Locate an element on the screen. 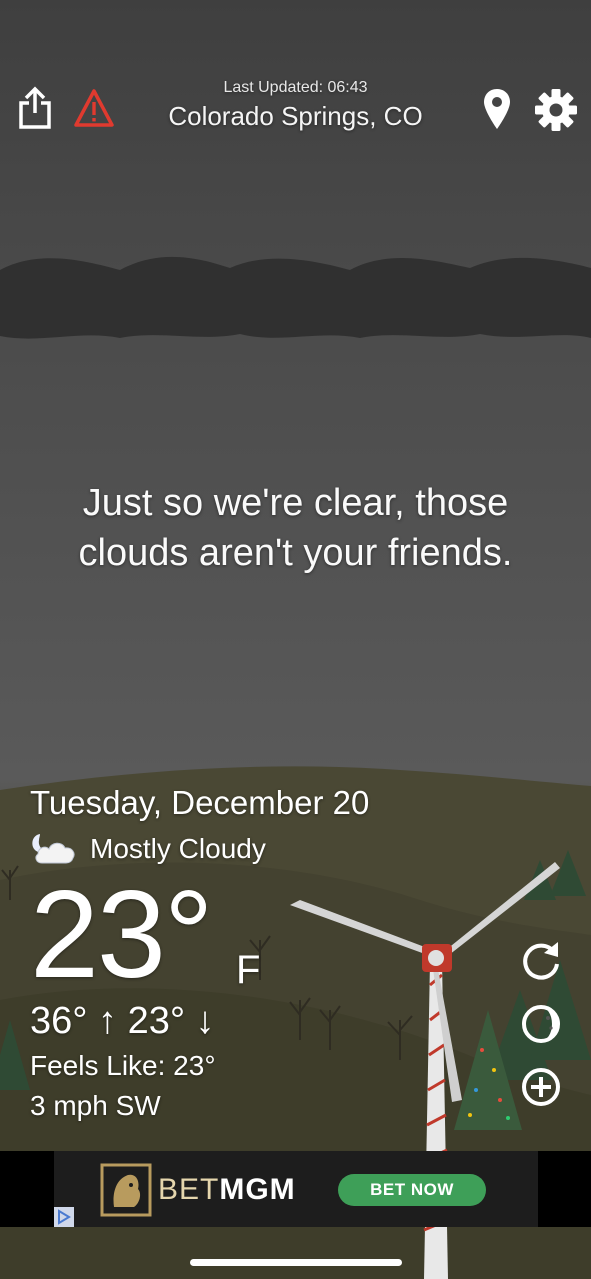 This screenshot has height=1279, width=591. location-button is located at coordinates (497, 109).